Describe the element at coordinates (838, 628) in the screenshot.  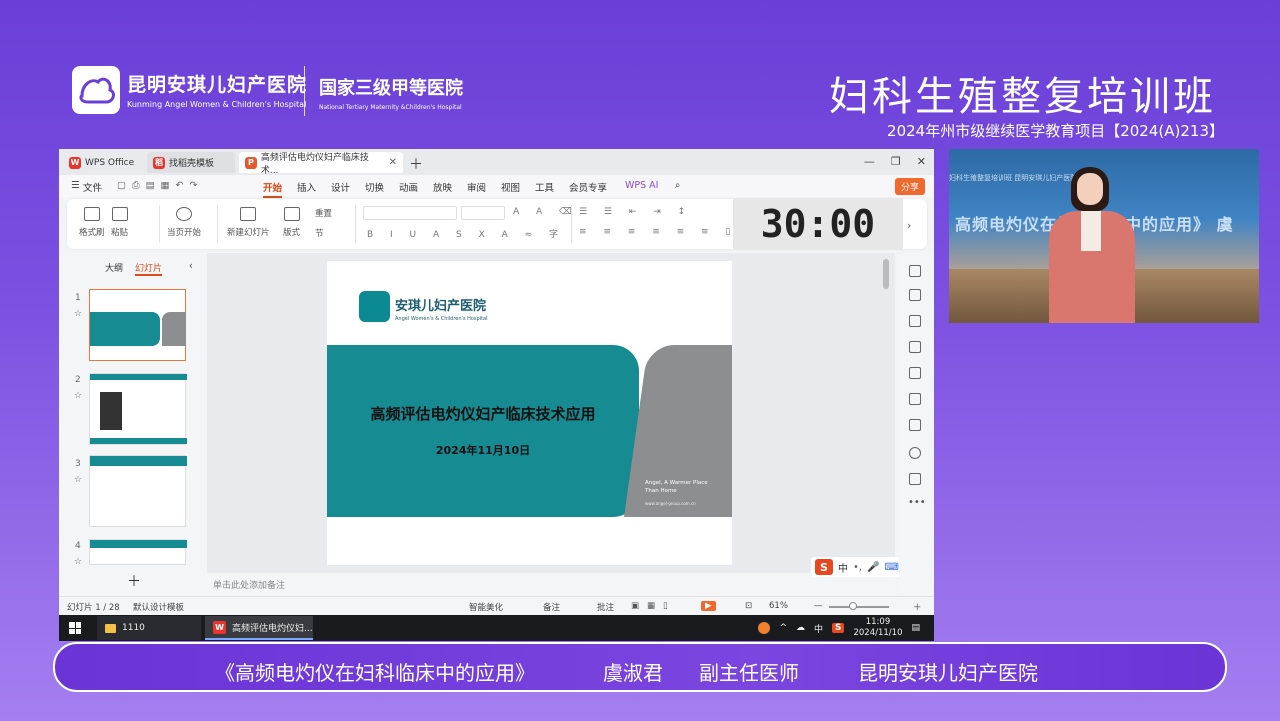
I see `sogou-tray-icon: S` at that location.